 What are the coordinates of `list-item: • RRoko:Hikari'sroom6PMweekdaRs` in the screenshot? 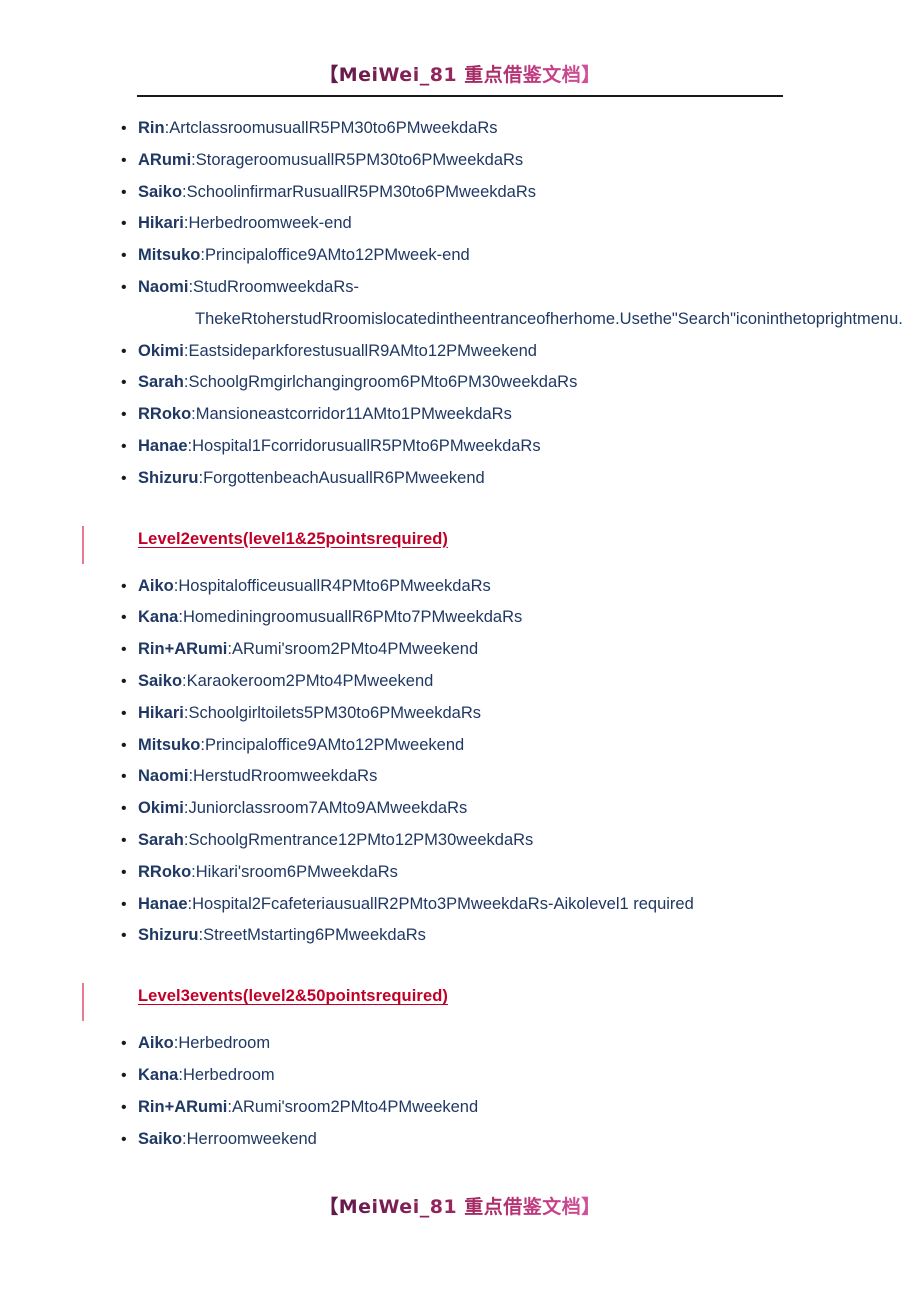 It's located at (460, 873).